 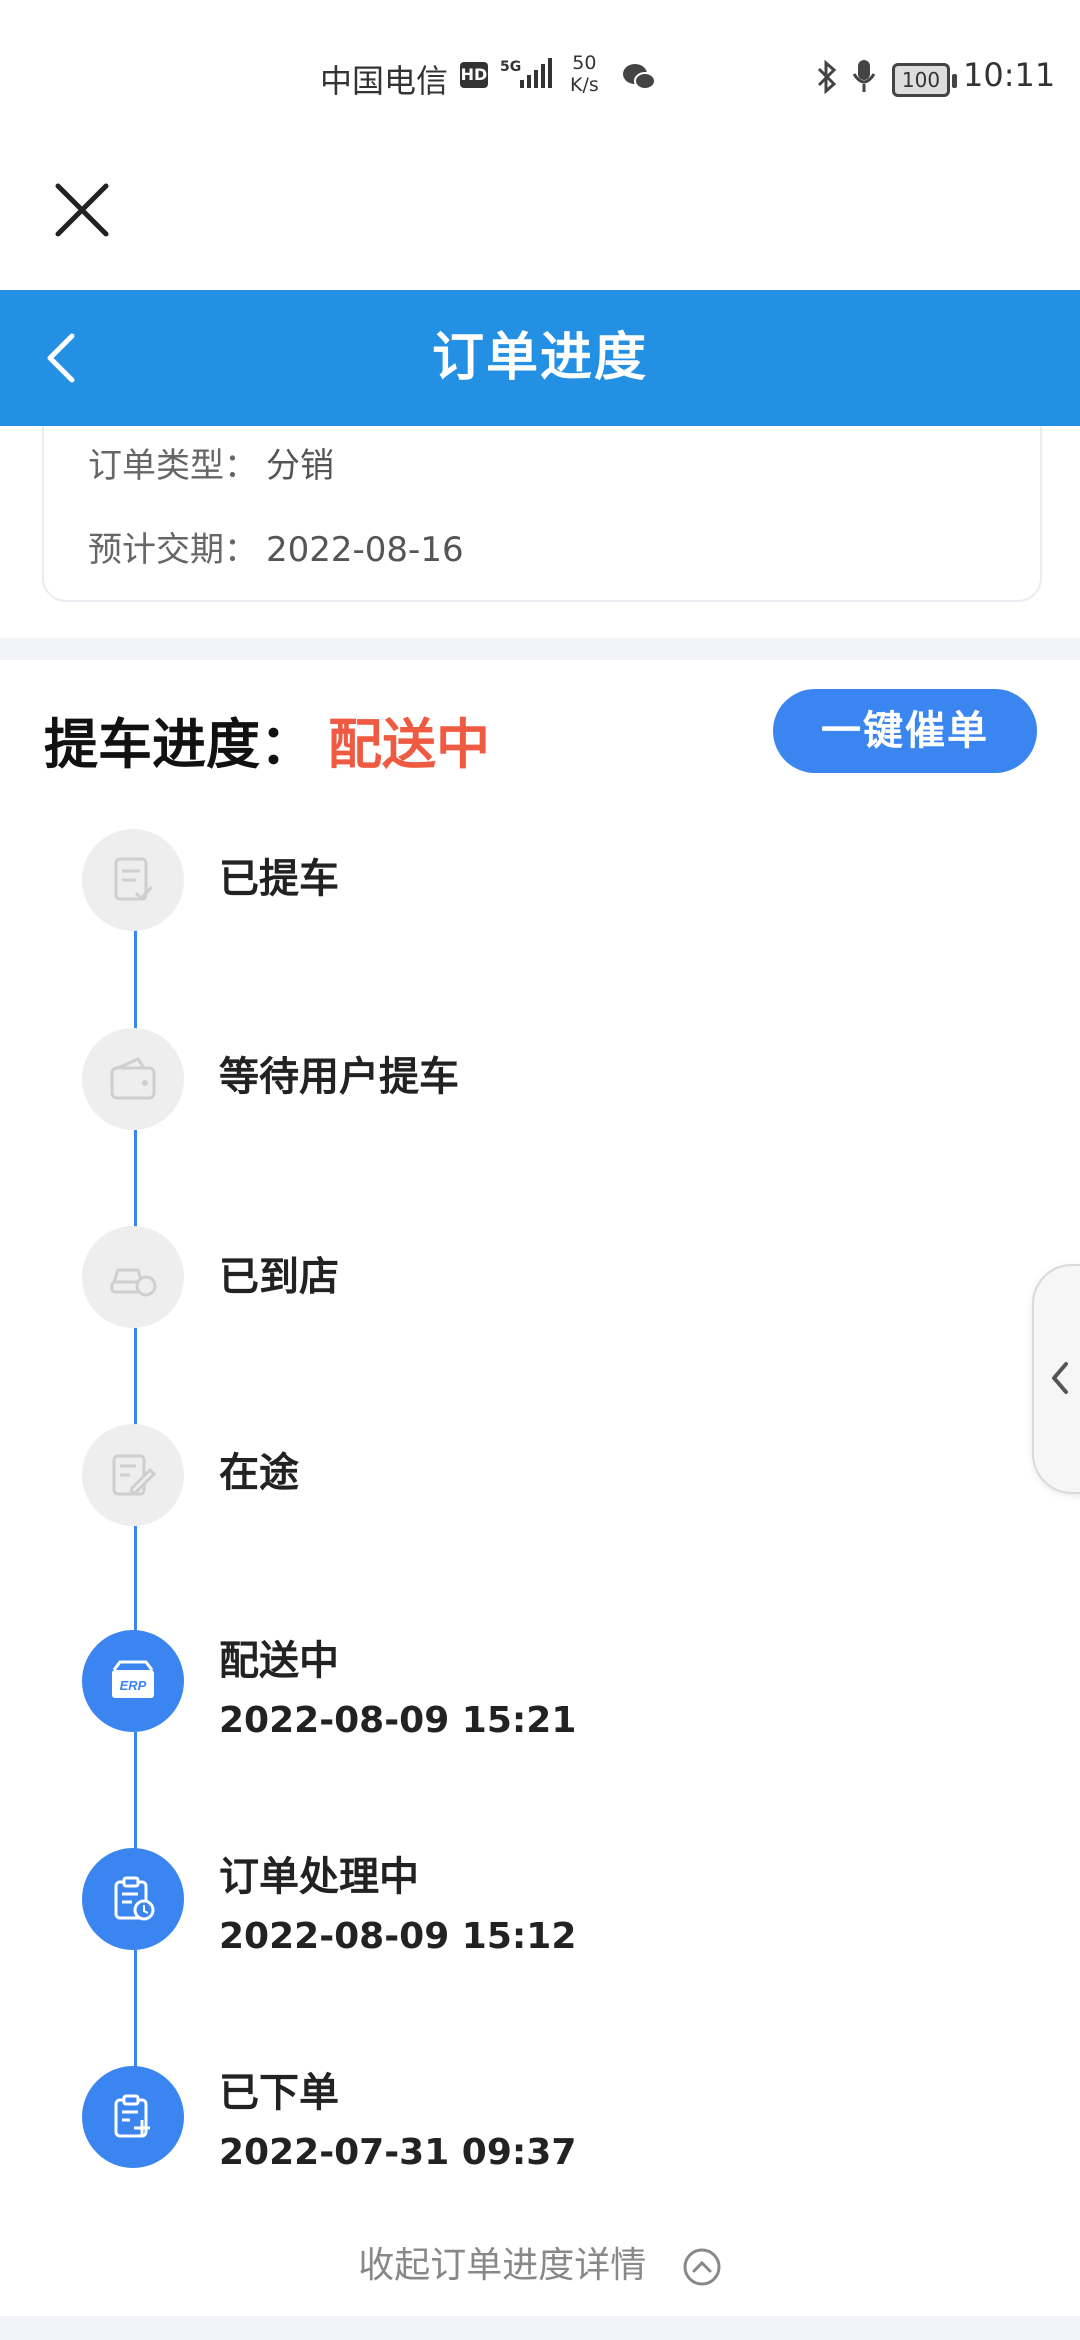 I want to click on step-title: 在途, so click(x=259, y=1473).